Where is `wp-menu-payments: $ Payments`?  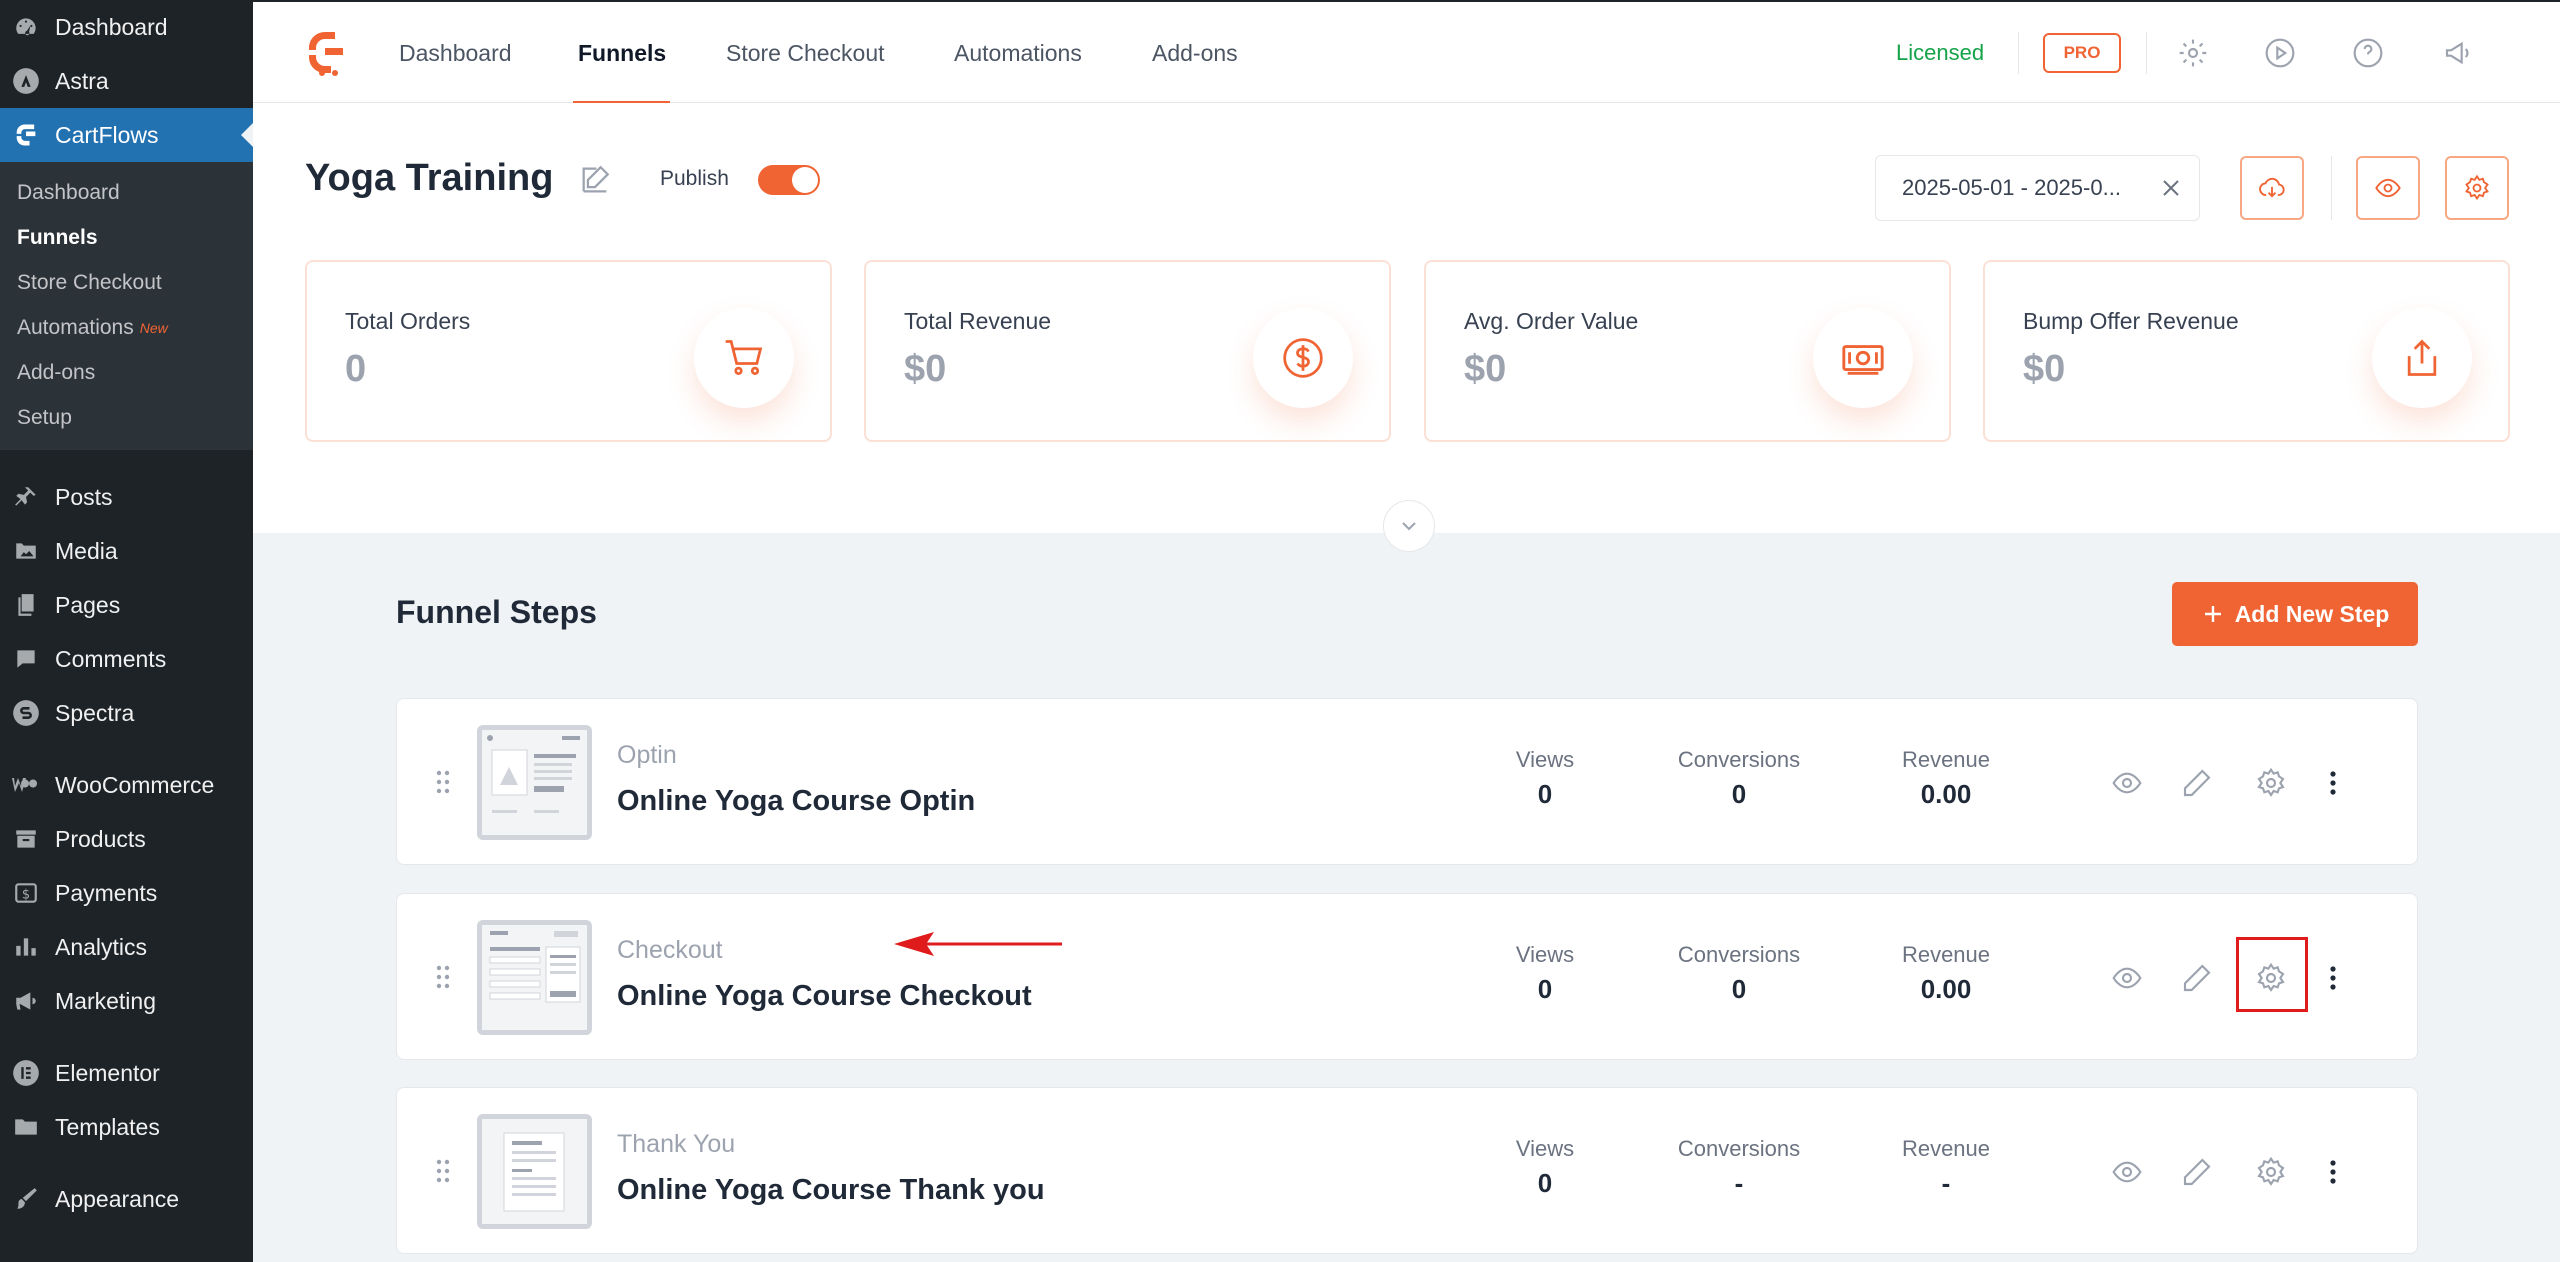 wp-menu-payments: $ Payments is located at coordinates (126, 893).